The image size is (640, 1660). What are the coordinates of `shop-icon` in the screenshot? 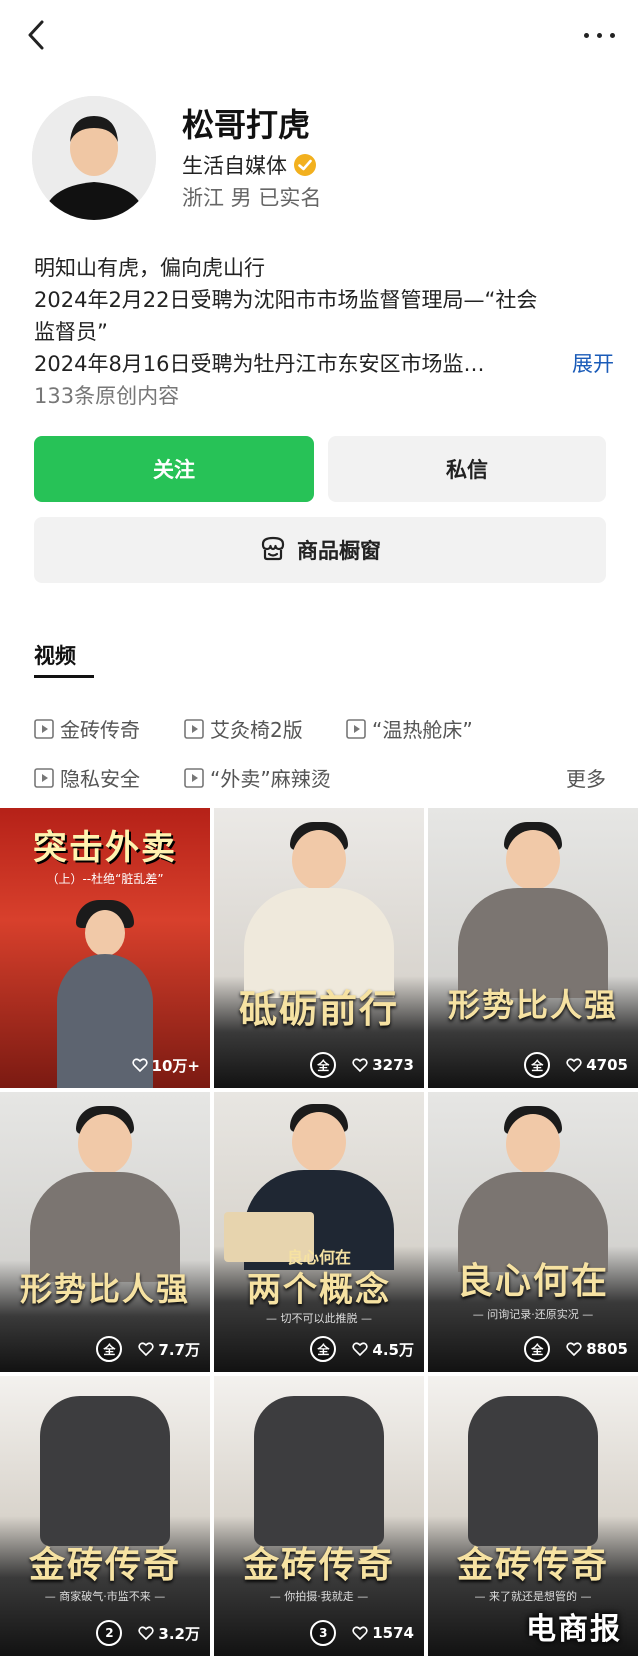 It's located at (273, 550).